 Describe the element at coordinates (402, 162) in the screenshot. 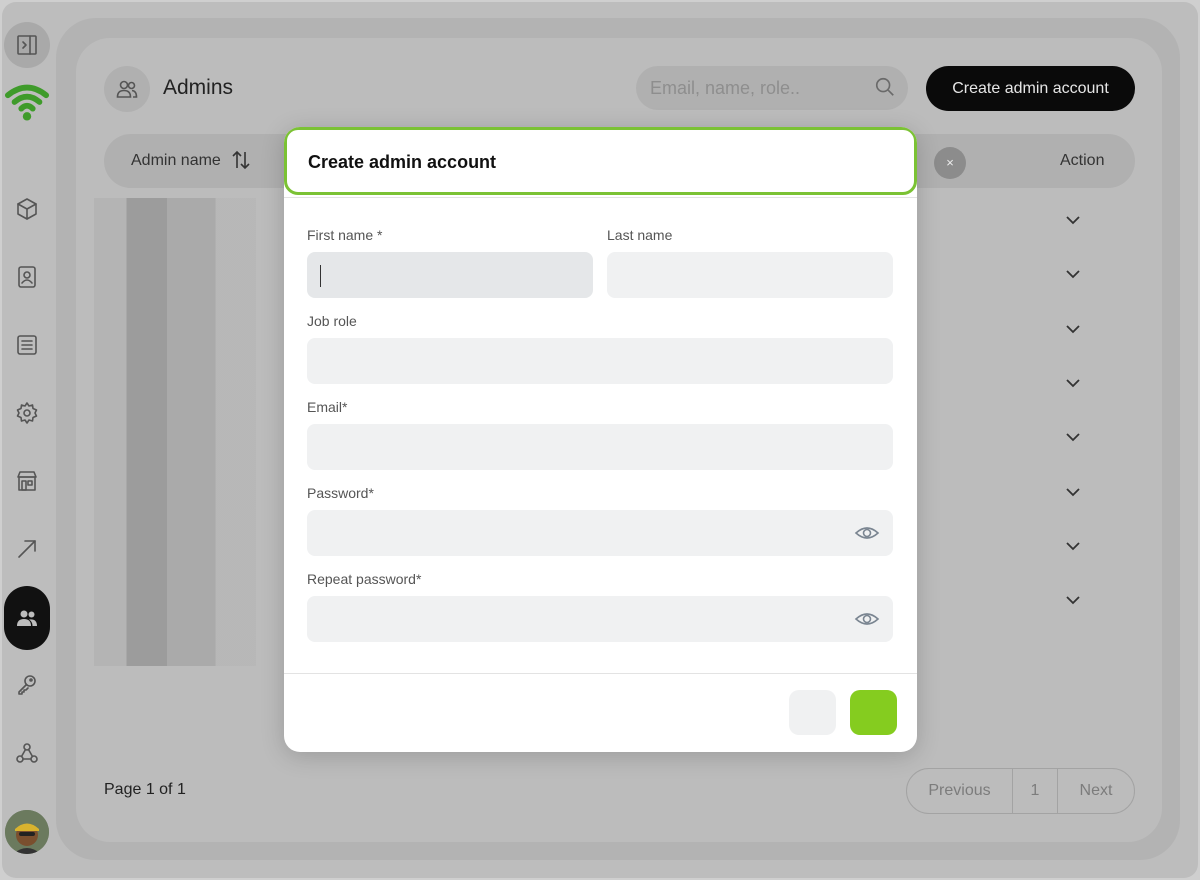

I see `modal-title: Create admin account` at that location.